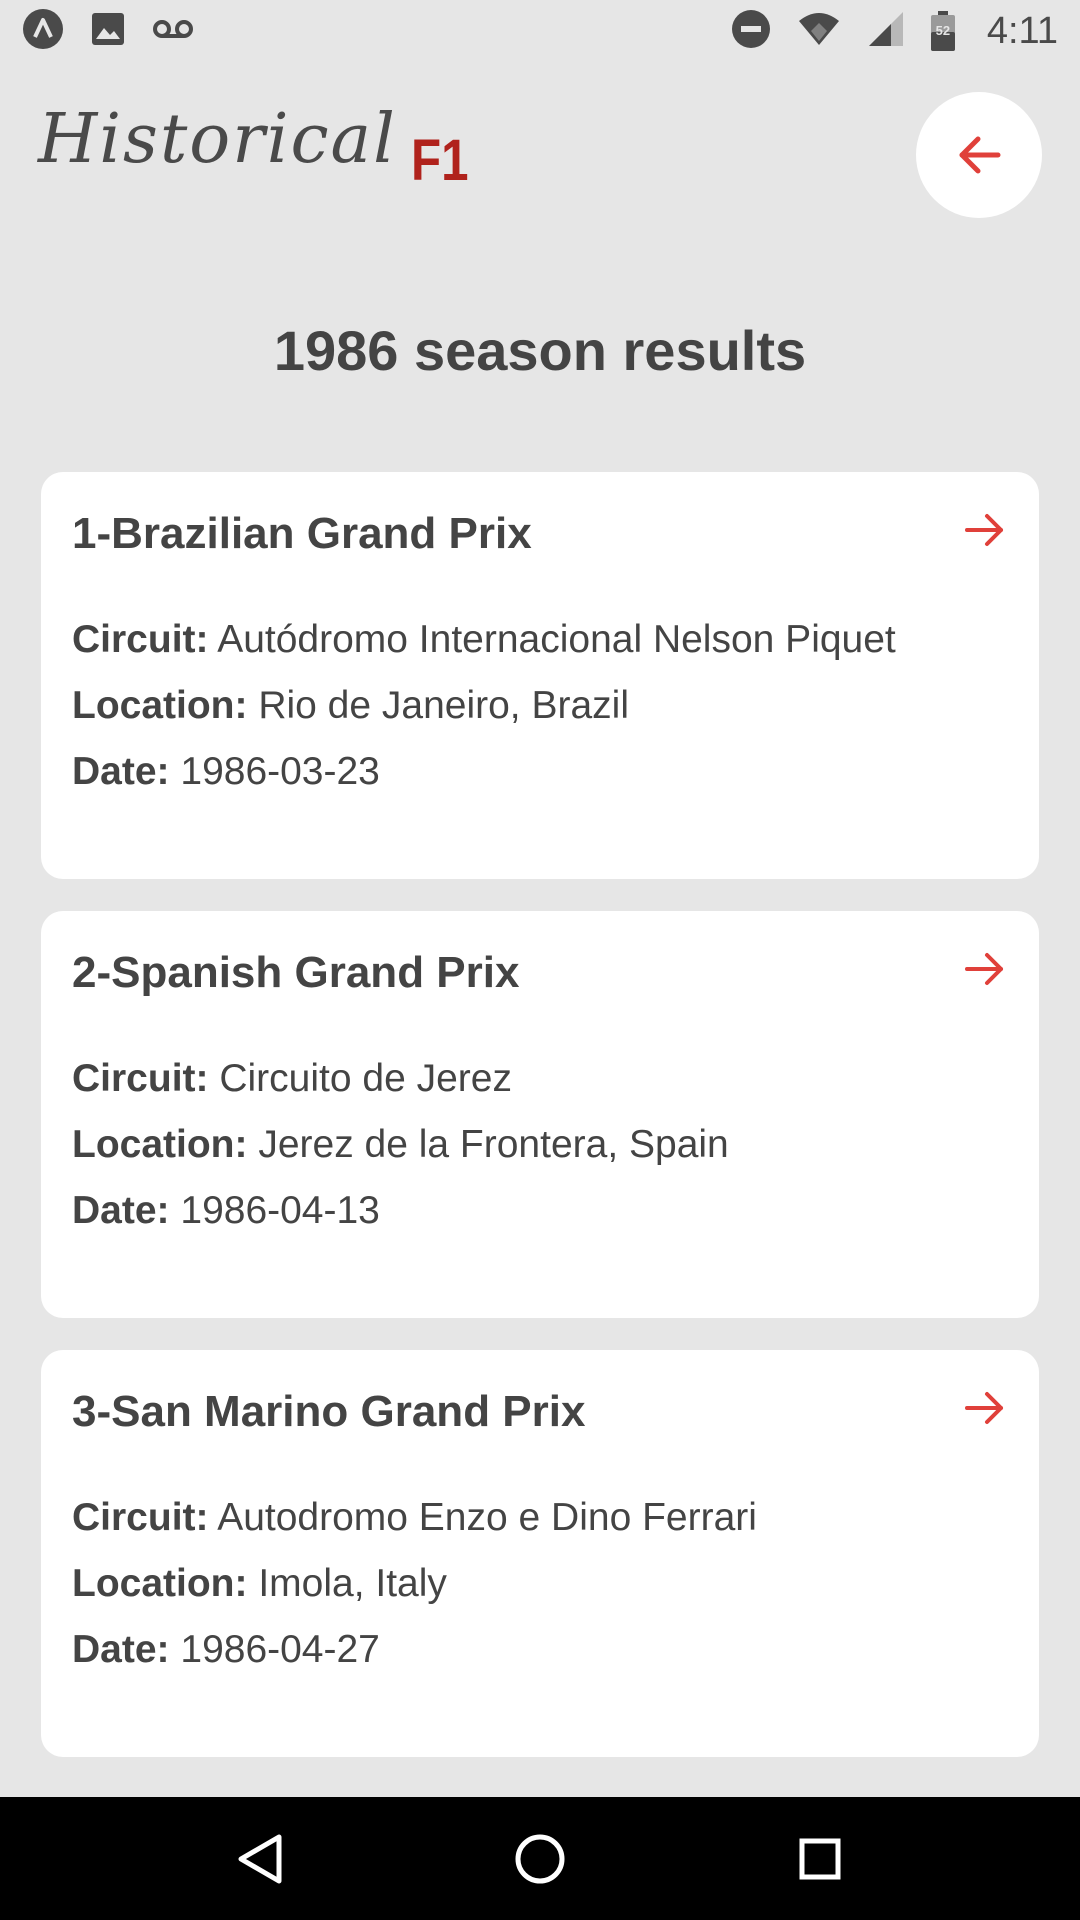 The image size is (1080, 1920). I want to click on circuit-value: Autódromo Internacional Nelson Piquet, so click(556, 639).